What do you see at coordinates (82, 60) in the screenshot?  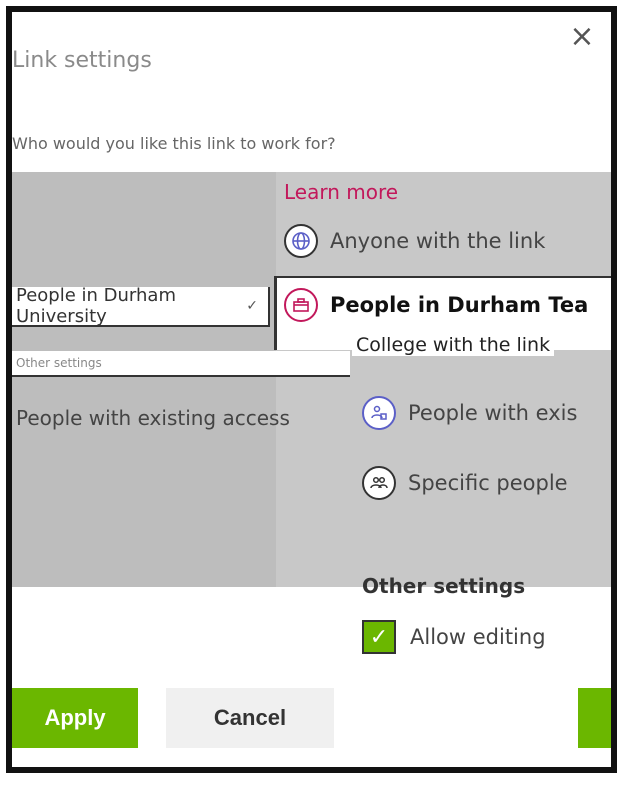 I see `dialog-title: Link settings` at bounding box center [82, 60].